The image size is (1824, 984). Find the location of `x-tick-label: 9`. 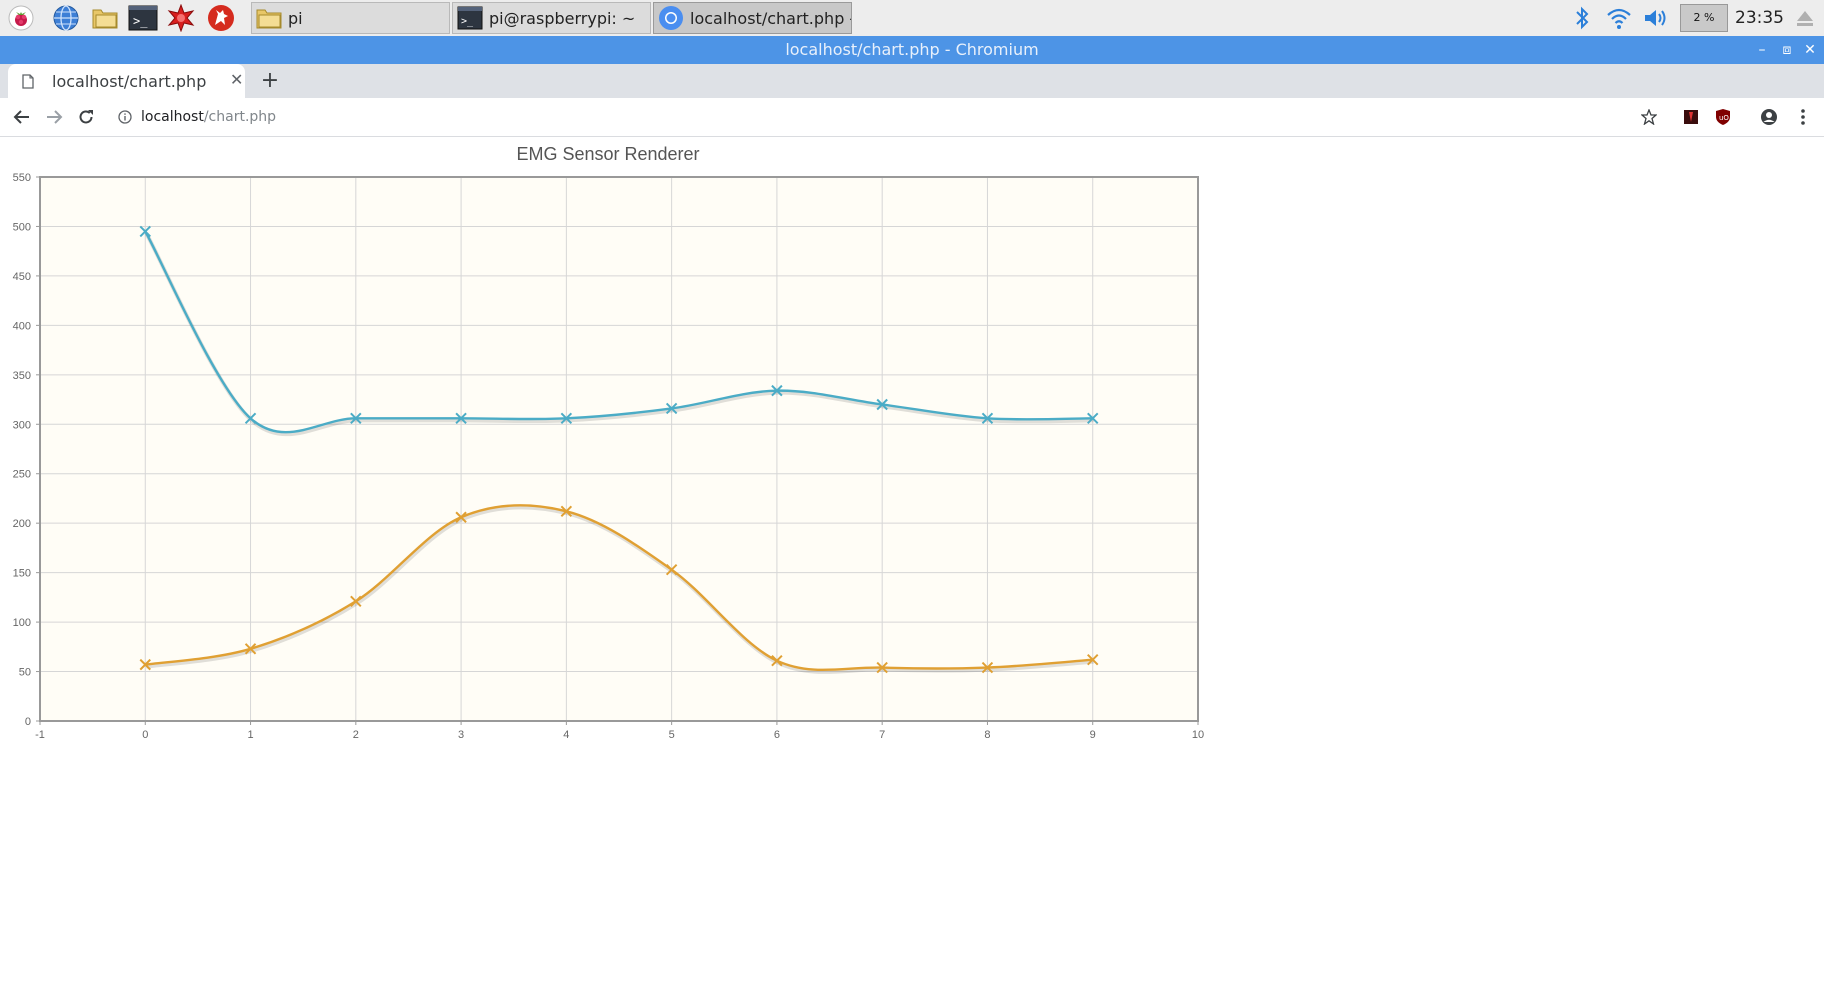

x-tick-label: 9 is located at coordinates (1093, 735).